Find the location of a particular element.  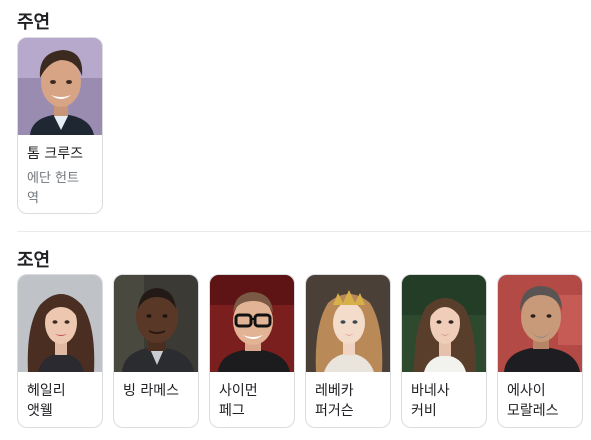

cast-card-esai-morales: 에사이 모랄레스 is located at coordinates (540, 351).